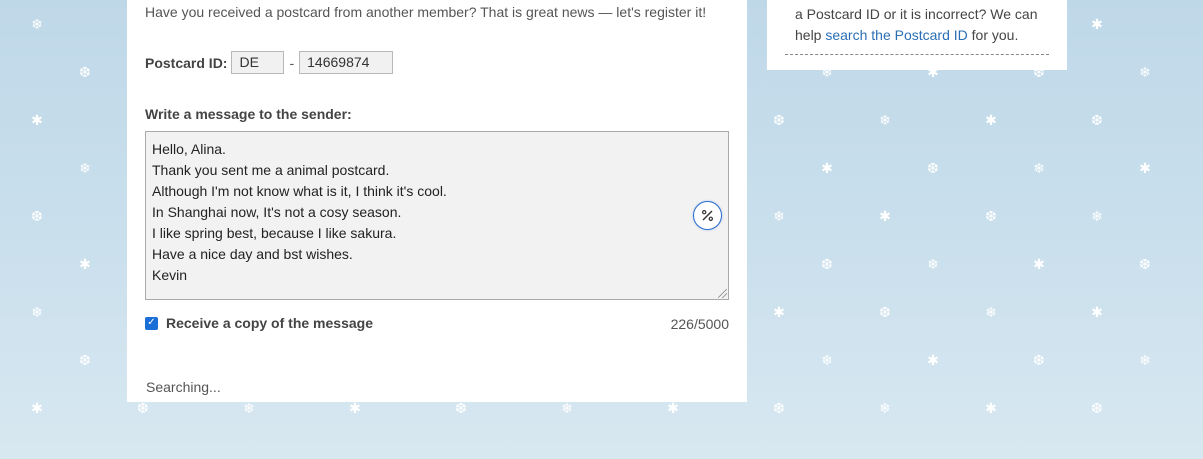 This screenshot has width=1203, height=459. What do you see at coordinates (170, 275) in the screenshot?
I see `message-line: Kevin` at bounding box center [170, 275].